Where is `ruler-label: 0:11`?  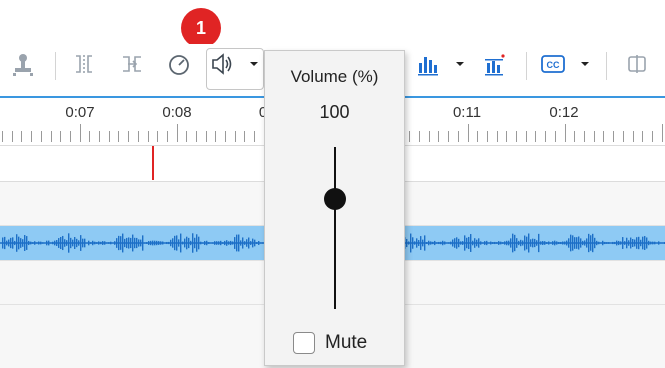
ruler-label: 0:11 is located at coordinates (467, 112).